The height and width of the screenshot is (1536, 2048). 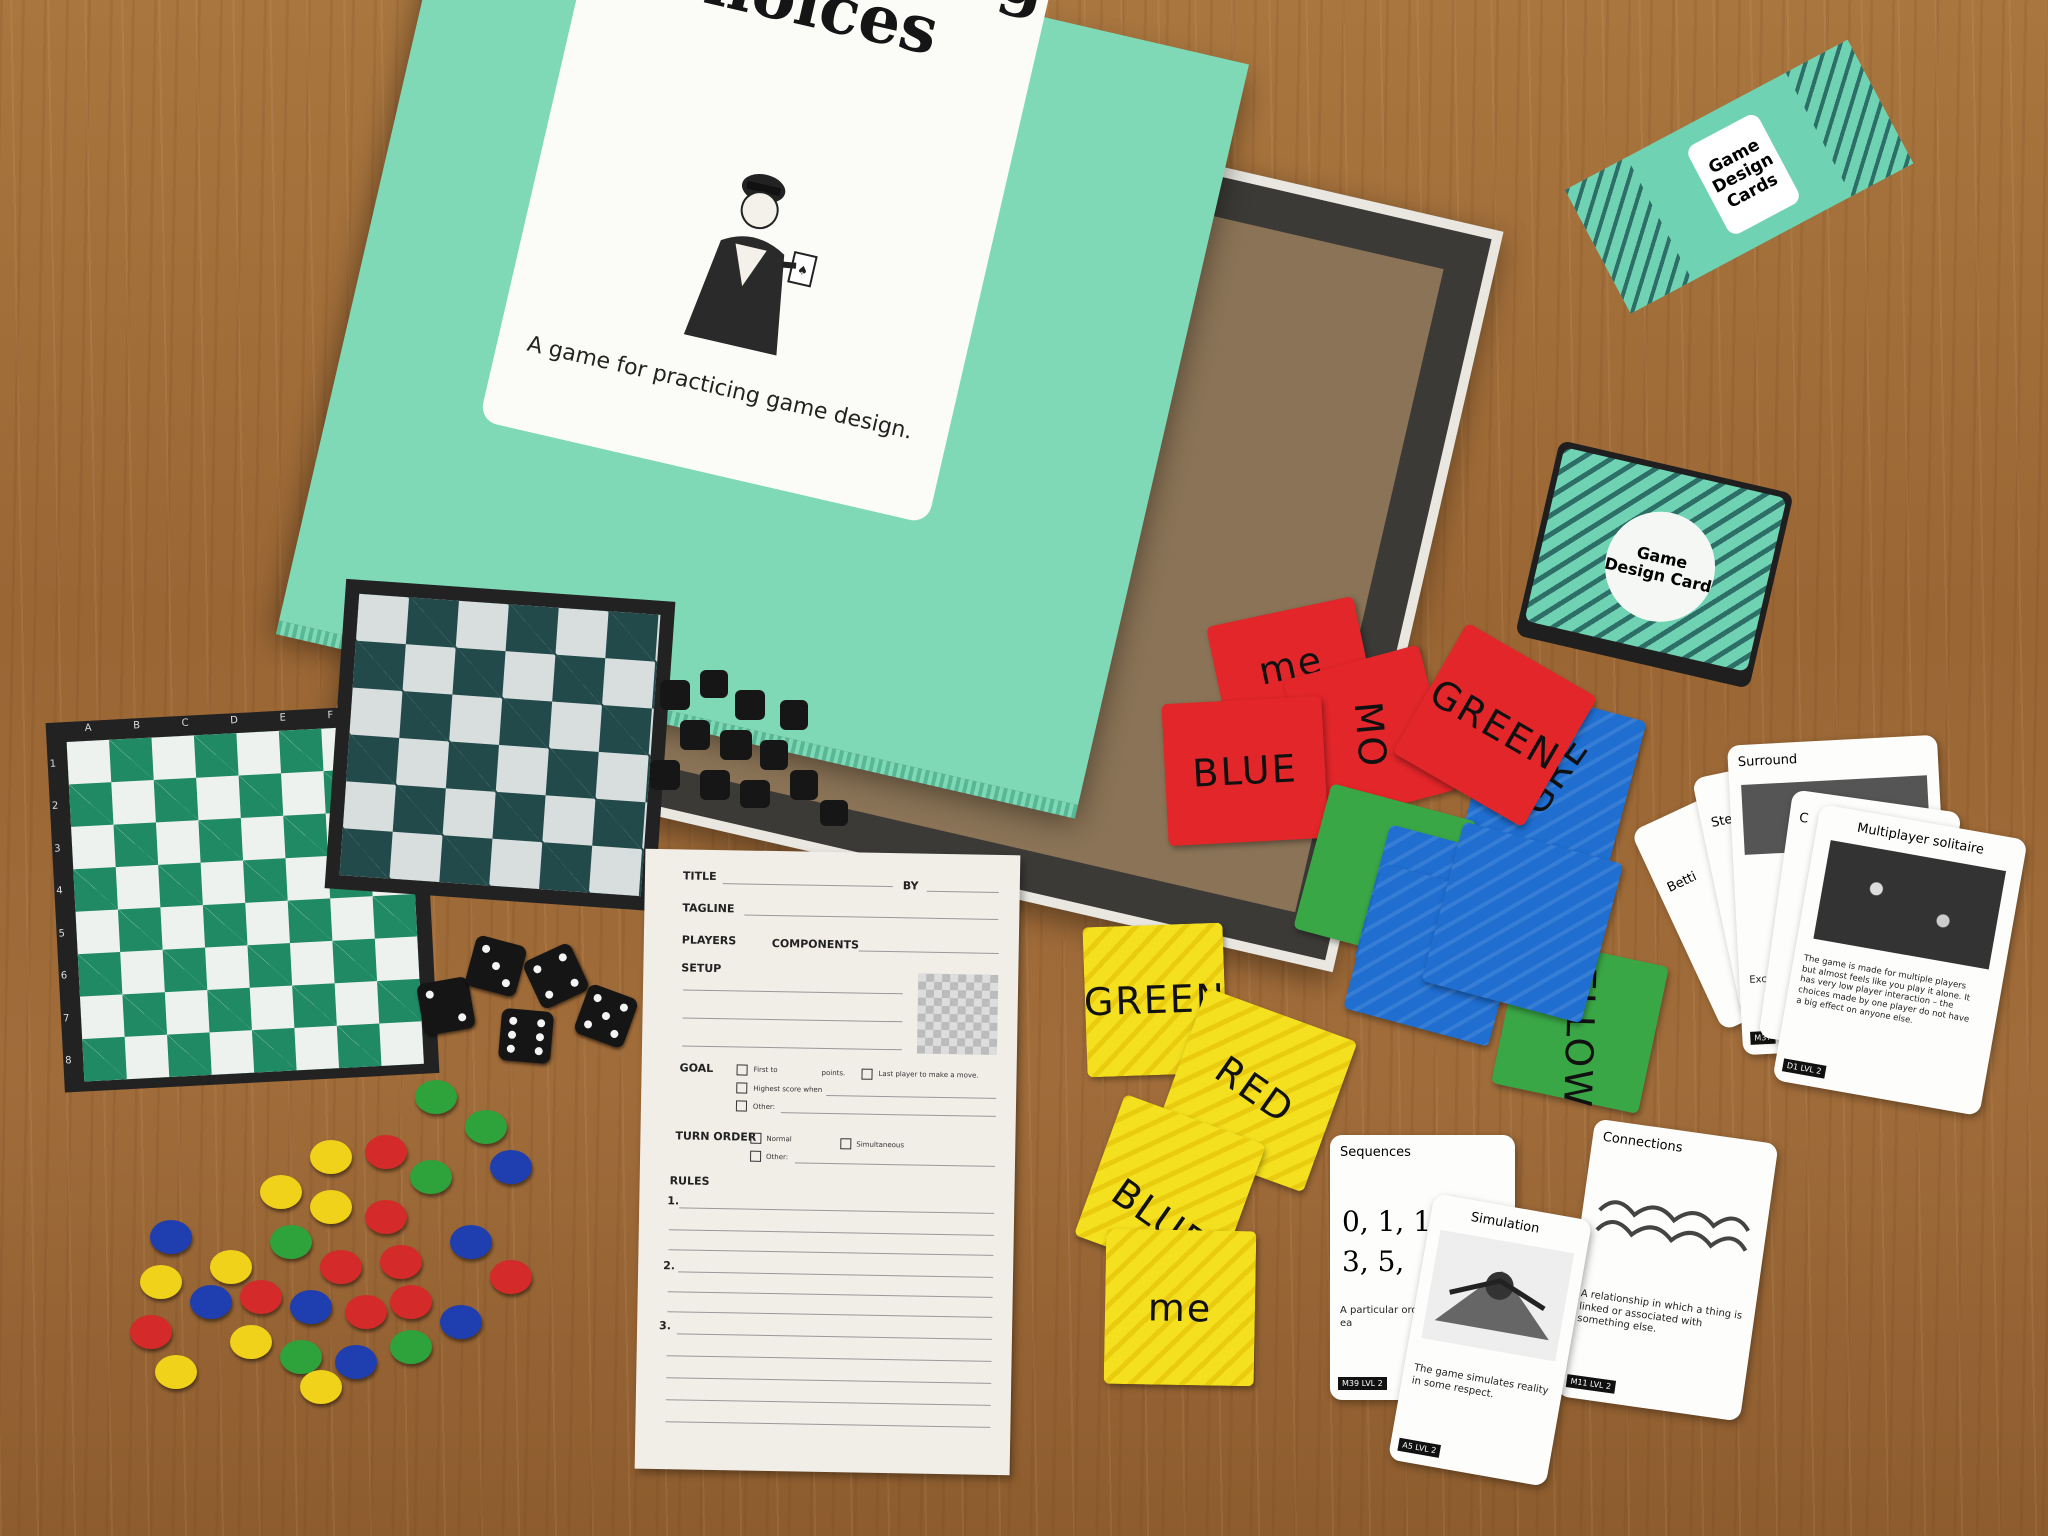 I want to click on goal-first-checkbox, so click(x=742, y=1070).